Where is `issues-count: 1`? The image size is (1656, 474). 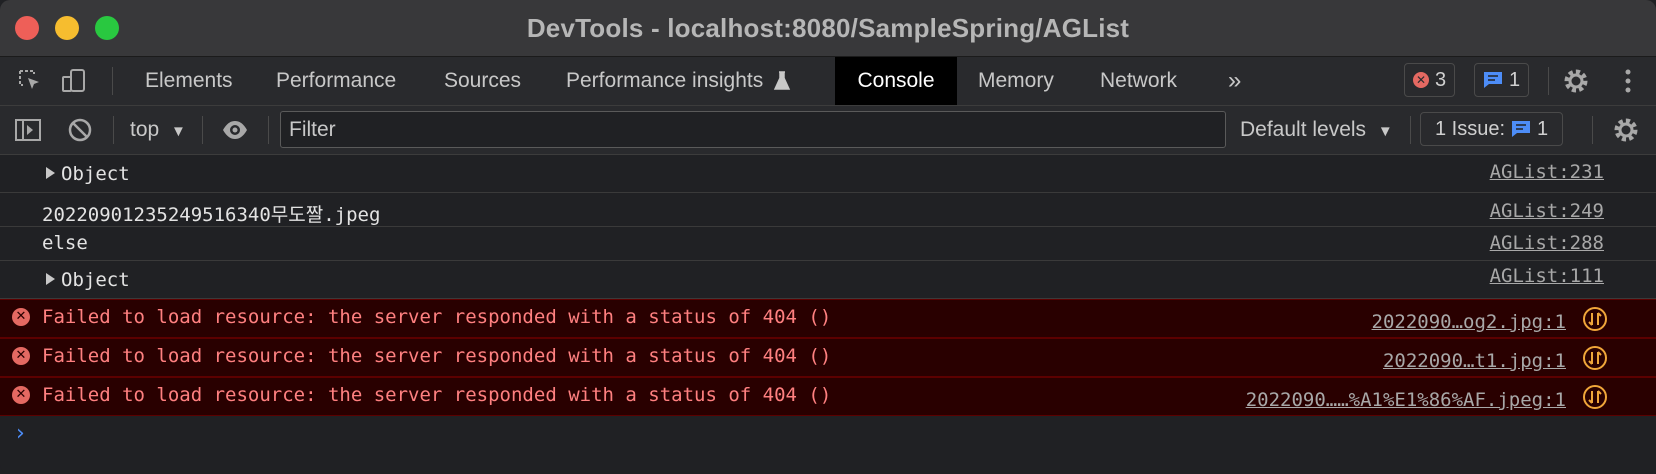
issues-count: 1 is located at coordinates (1543, 128).